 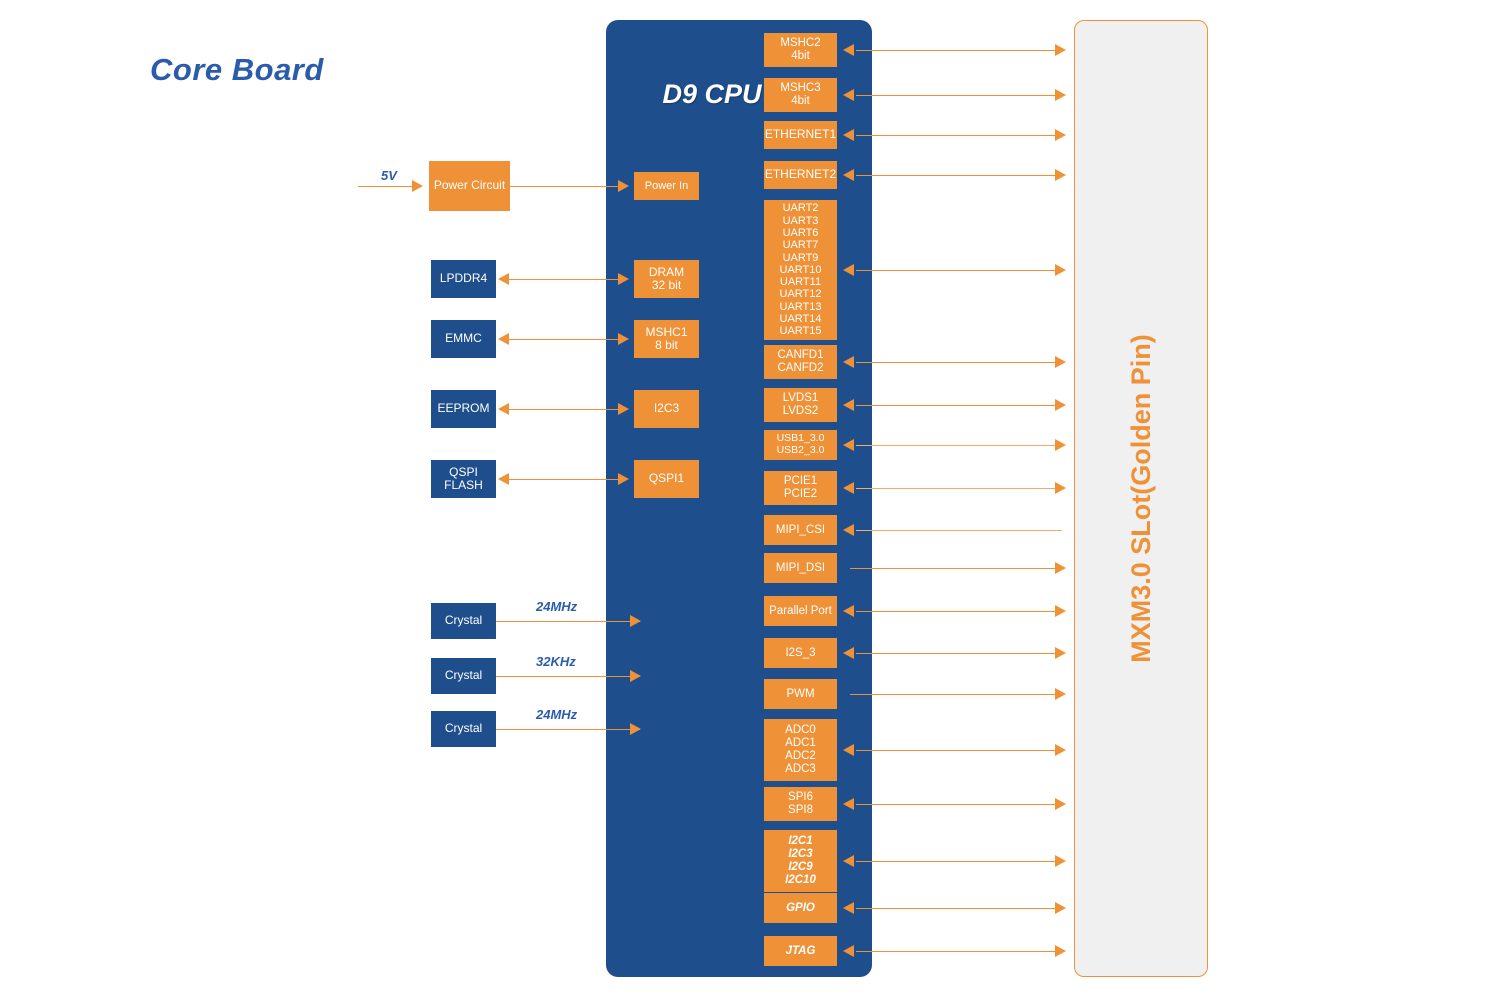 I want to click on power-circuit-block: Power Circuit, so click(x=469, y=186).